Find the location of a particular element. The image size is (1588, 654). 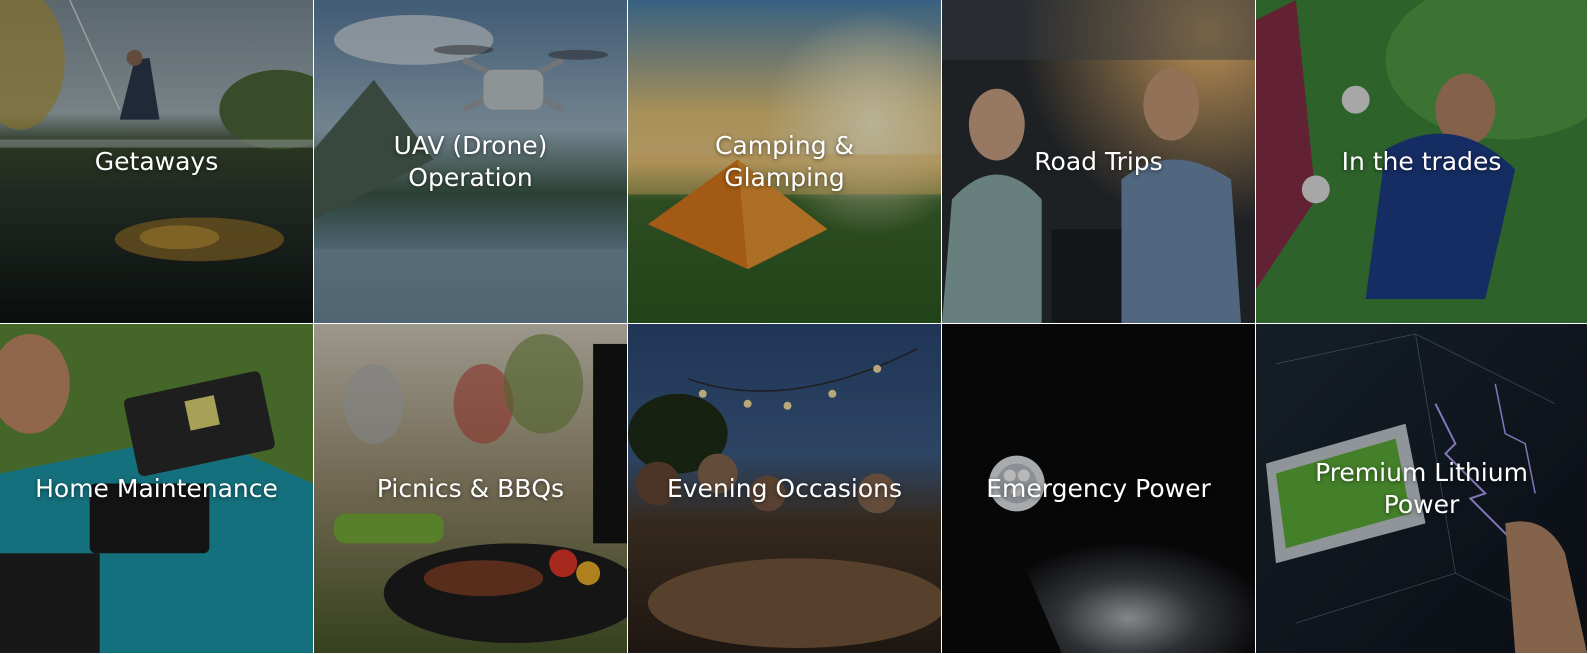

tile-label: Evening Occasions is located at coordinates (784, 488).